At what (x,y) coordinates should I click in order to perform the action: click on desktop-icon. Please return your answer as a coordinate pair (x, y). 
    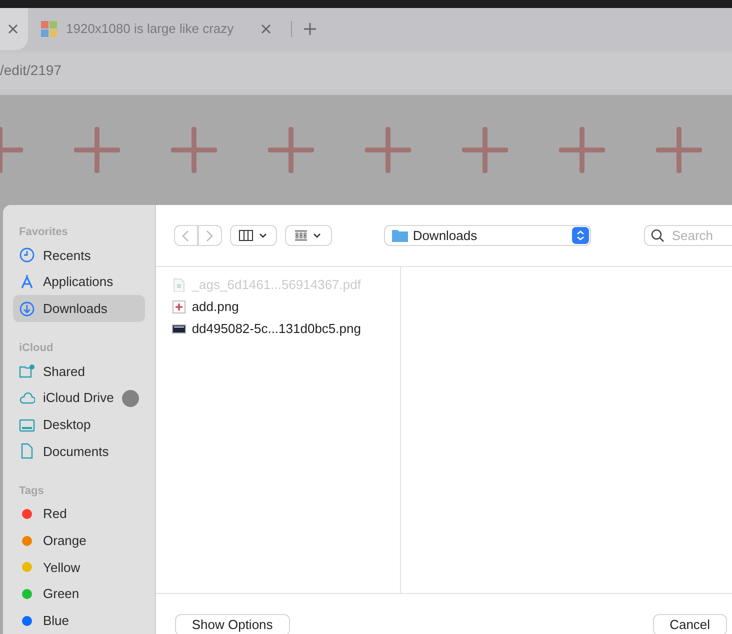
    Looking at the image, I should click on (27, 424).